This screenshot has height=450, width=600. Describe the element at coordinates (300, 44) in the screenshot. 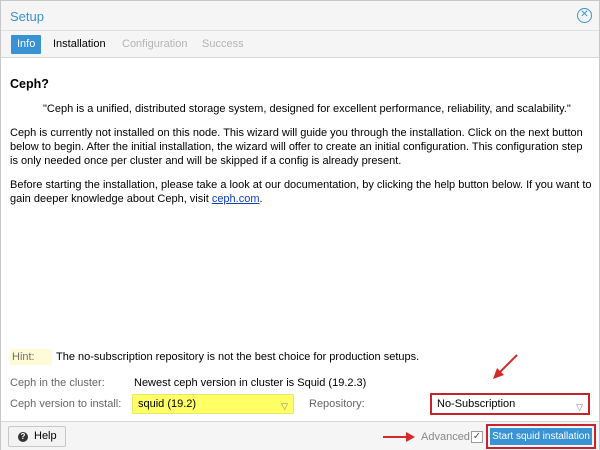

I see `wizard-tabs: Info Installation Configuration Success` at that location.